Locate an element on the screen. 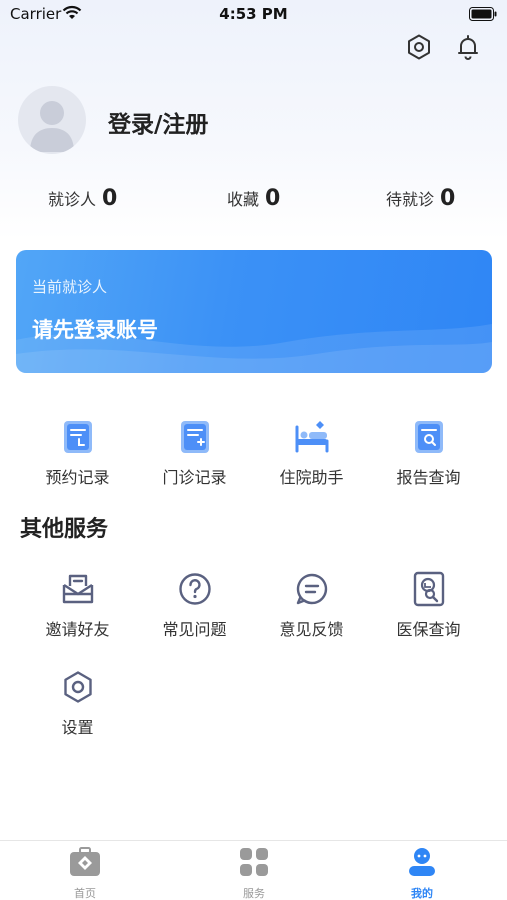  service-settings: 设置 is located at coordinates (77, 703).